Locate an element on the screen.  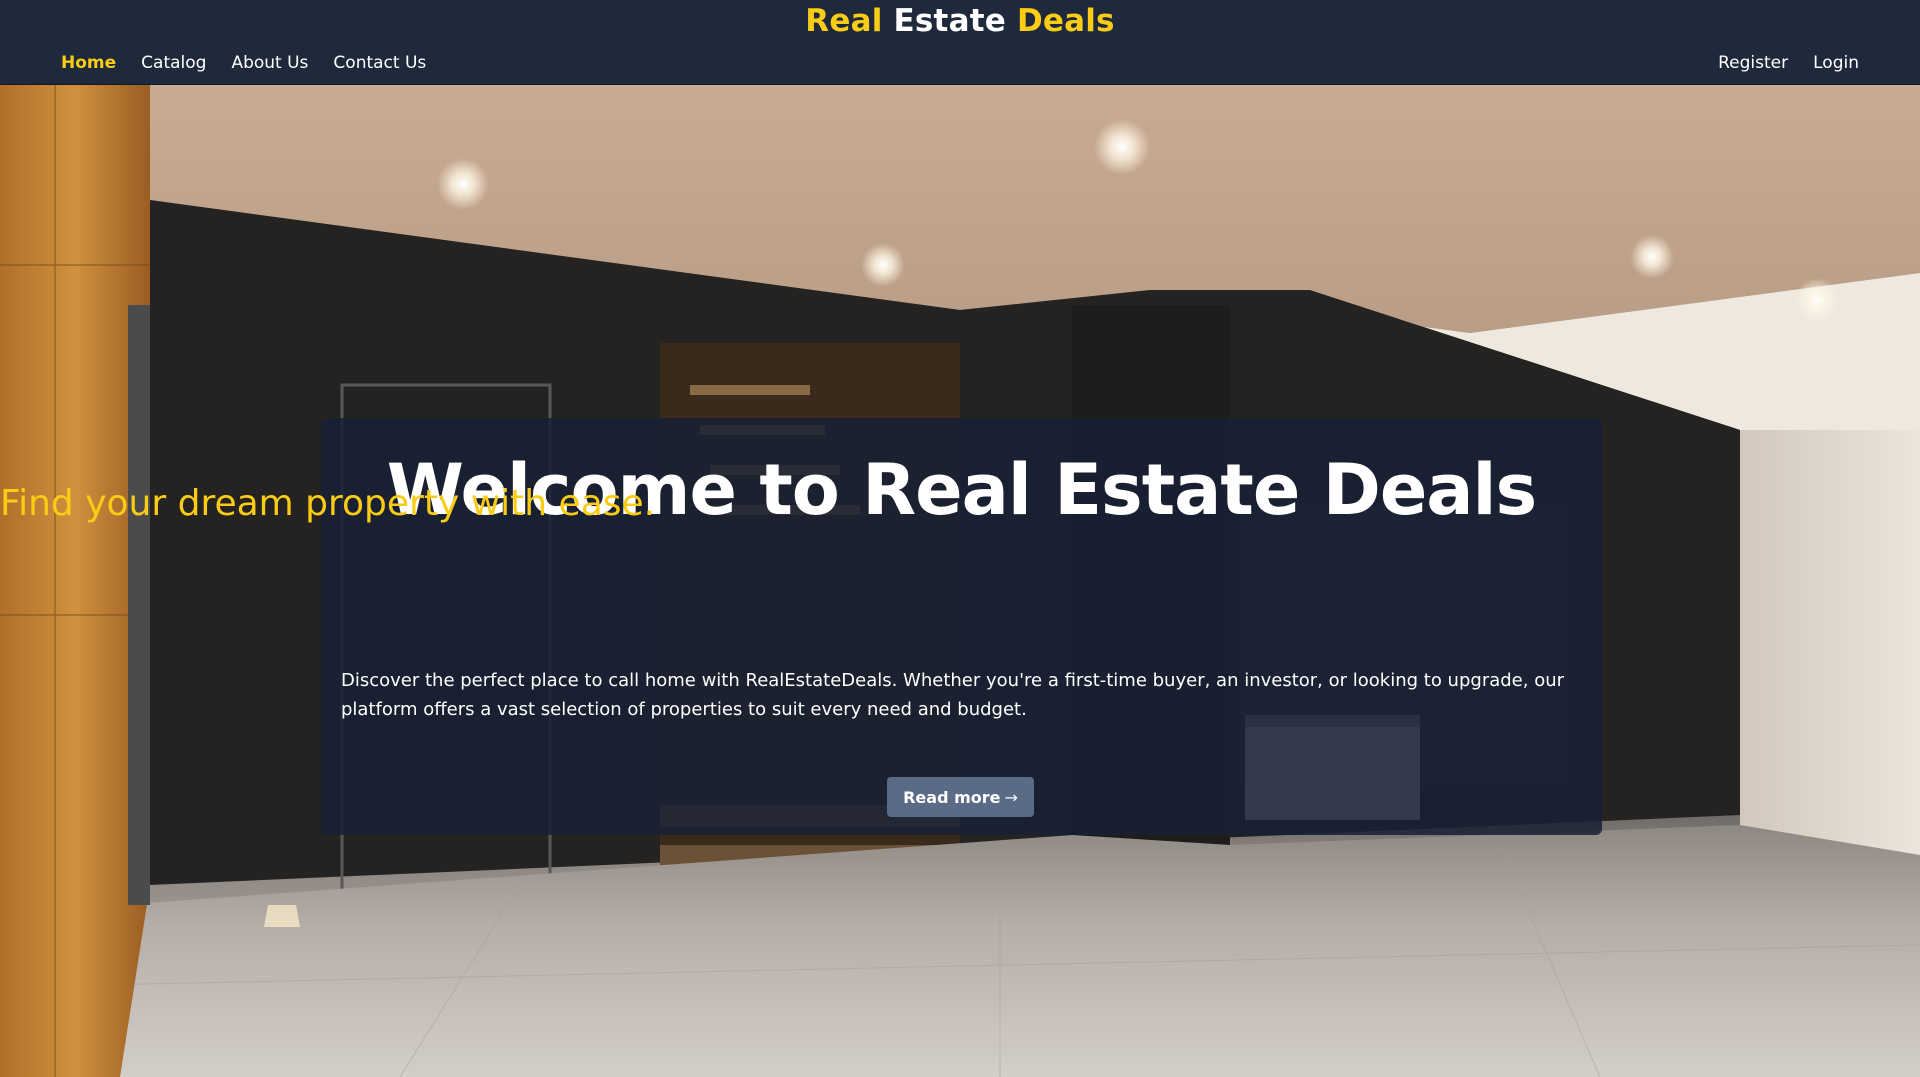
read-more-label: Read more is located at coordinates (952, 797).